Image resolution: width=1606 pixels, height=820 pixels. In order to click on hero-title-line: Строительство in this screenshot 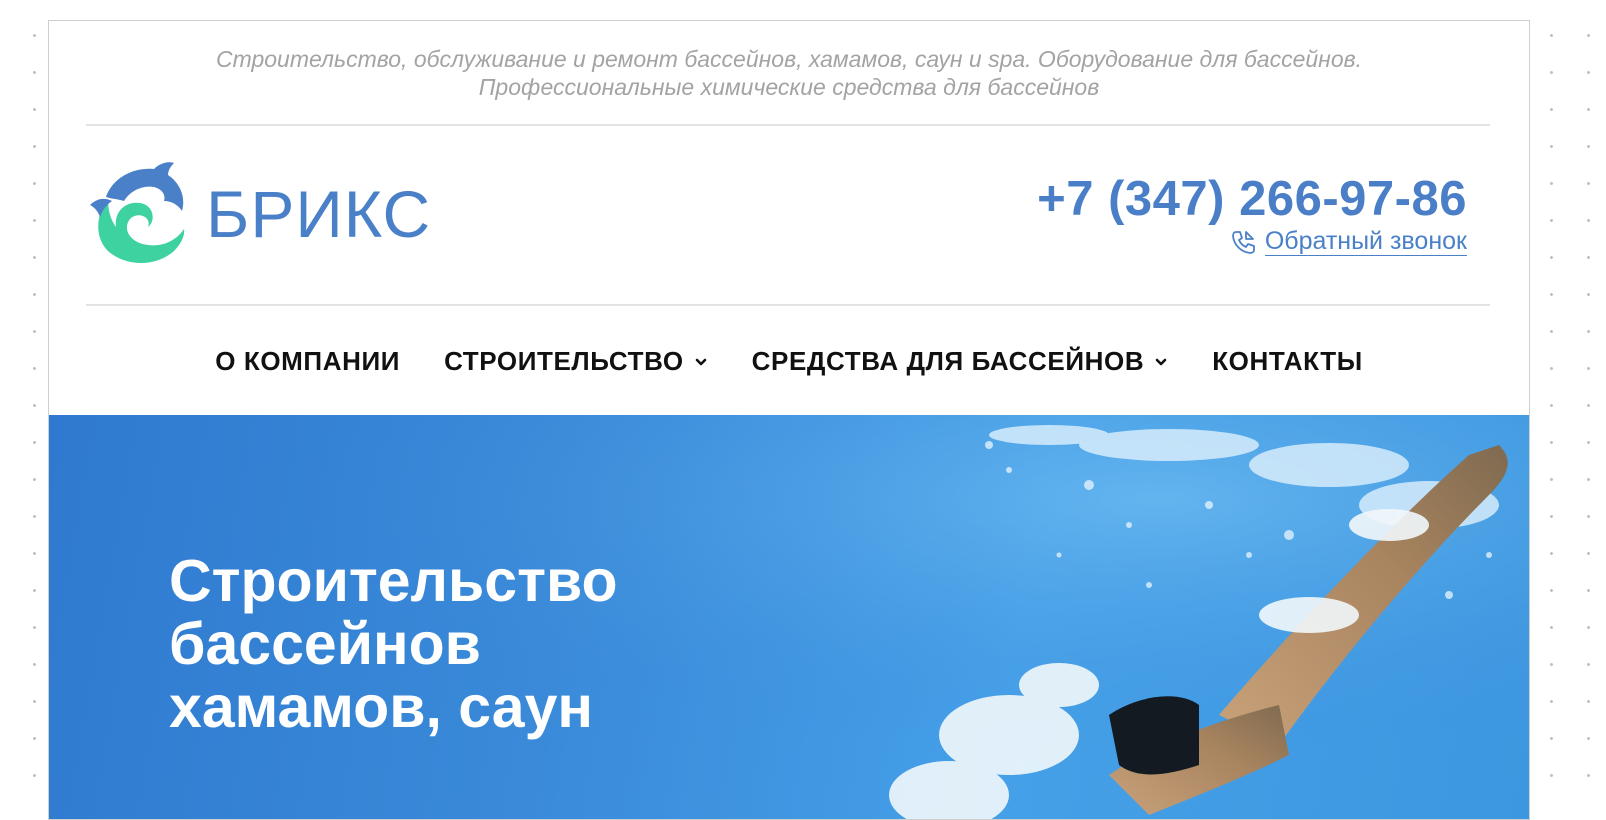, I will do `click(393, 581)`.